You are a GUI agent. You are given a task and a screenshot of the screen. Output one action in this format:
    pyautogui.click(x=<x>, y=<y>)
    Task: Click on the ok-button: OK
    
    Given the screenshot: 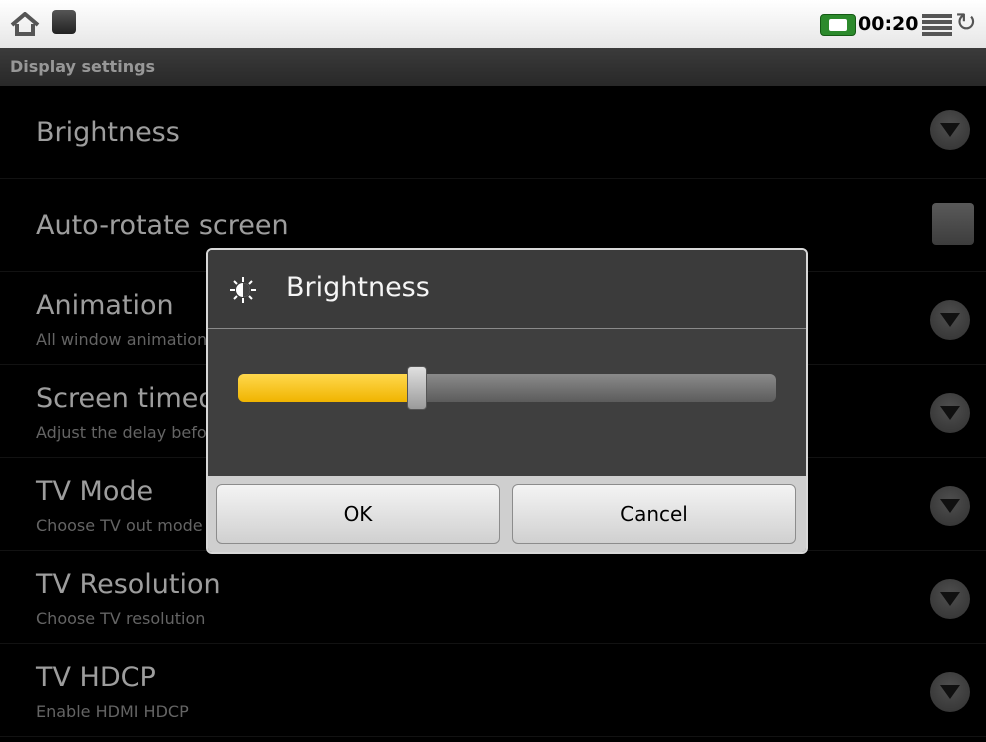 What is the action you would take?
    pyautogui.click(x=358, y=514)
    